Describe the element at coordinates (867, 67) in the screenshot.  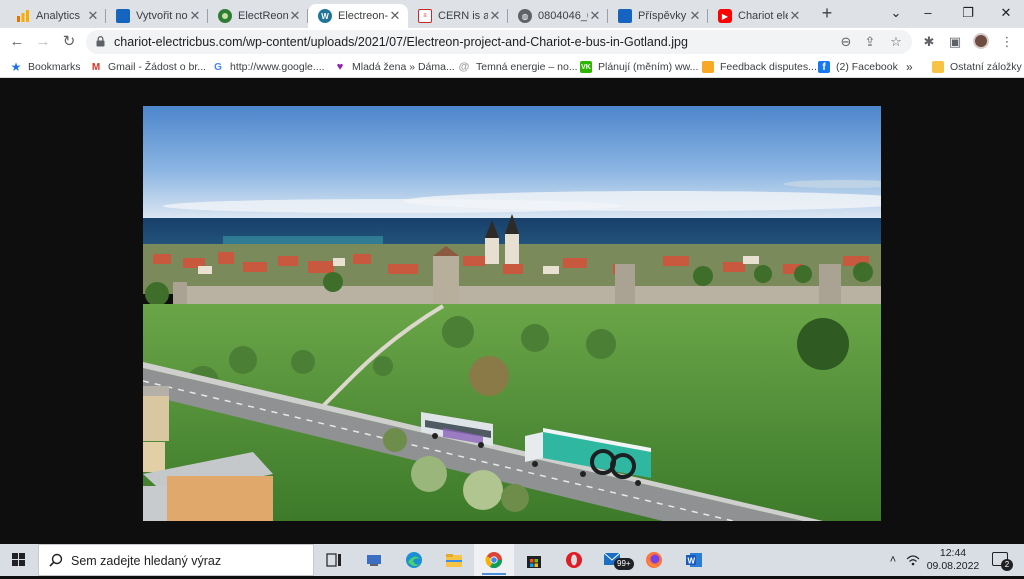
I see `bookmark-label: (2) Facebook` at that location.